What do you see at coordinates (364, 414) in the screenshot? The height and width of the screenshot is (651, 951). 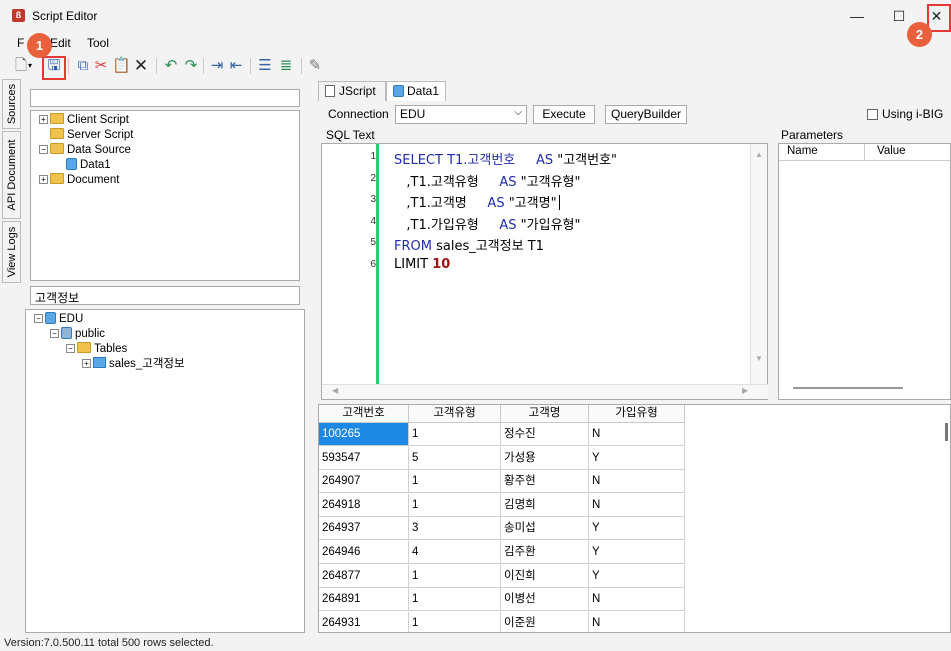 I see `grid-column-header: 고객번호` at bounding box center [364, 414].